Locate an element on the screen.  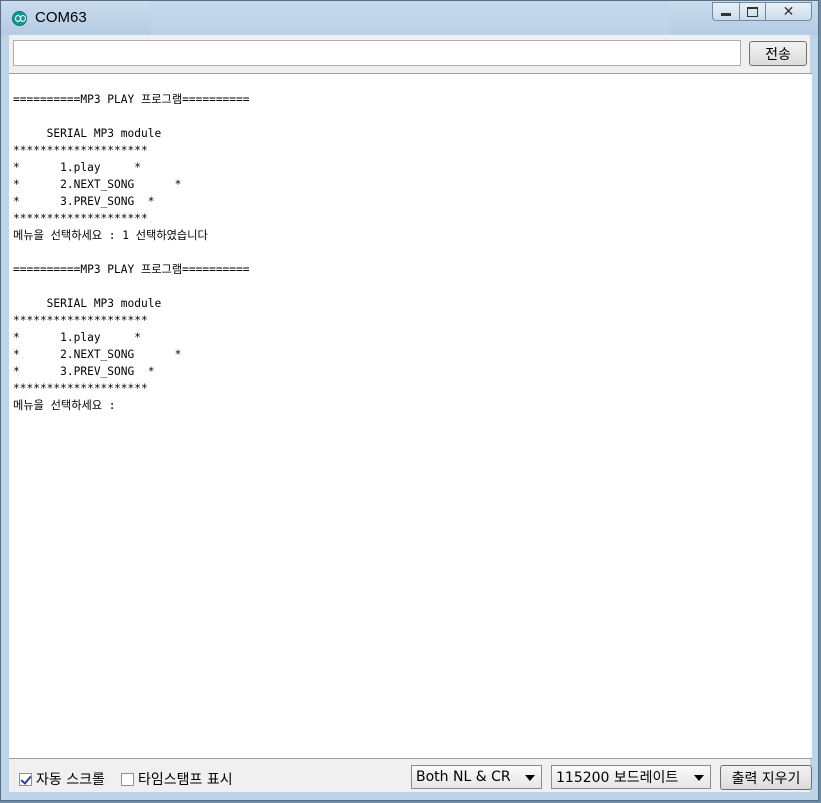
autoscroll-label: 자동 스크롤 is located at coordinates (70, 780).